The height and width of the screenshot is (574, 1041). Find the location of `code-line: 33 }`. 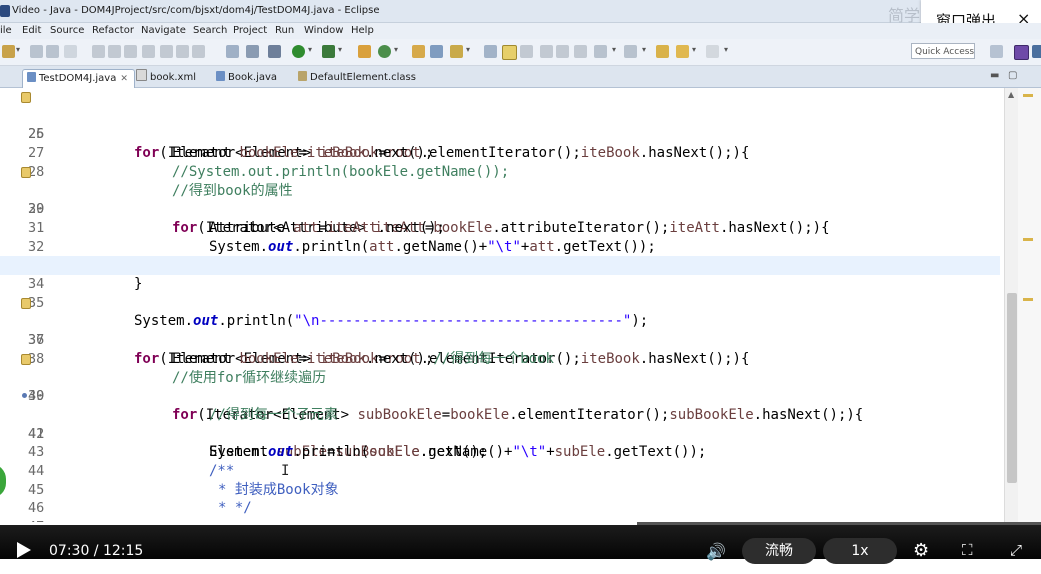

code-line: 33 } is located at coordinates (500, 265).